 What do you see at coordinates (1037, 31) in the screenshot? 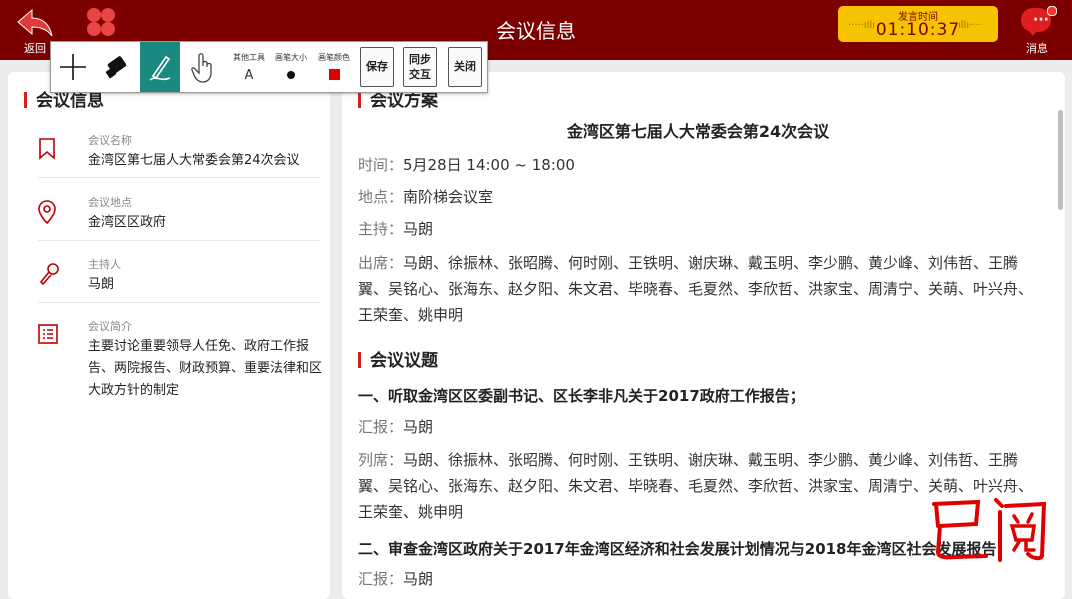
I see `messages-button: ··· 消息` at bounding box center [1037, 31].